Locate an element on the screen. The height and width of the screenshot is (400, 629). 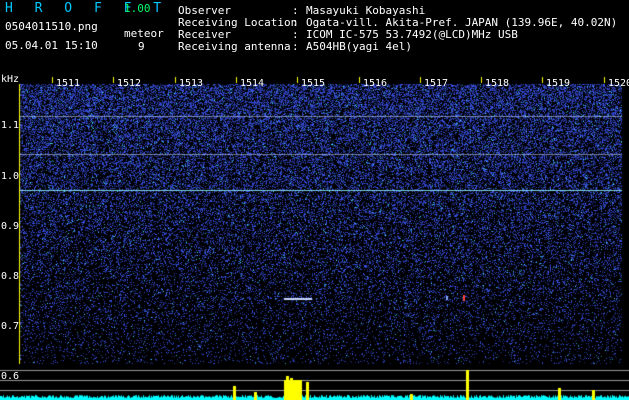
meteor-label: meteor is located at coordinates (144, 33).